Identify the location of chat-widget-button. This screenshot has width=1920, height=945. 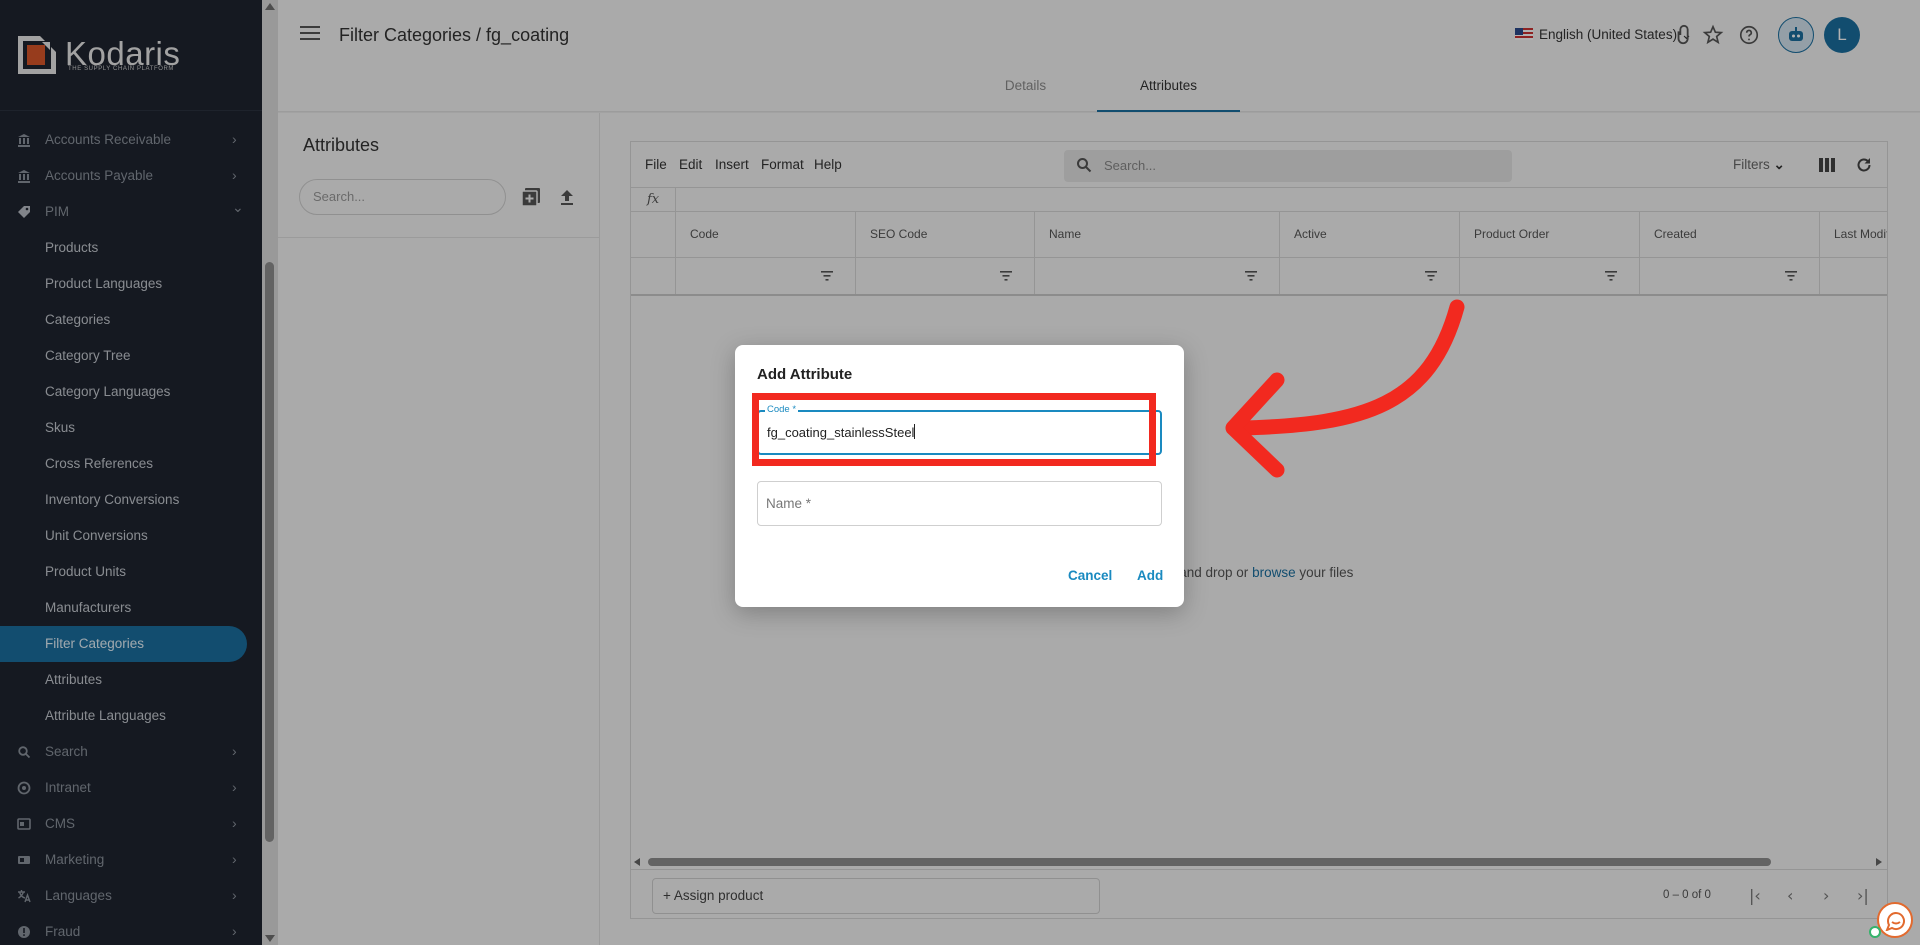
(1891, 920).